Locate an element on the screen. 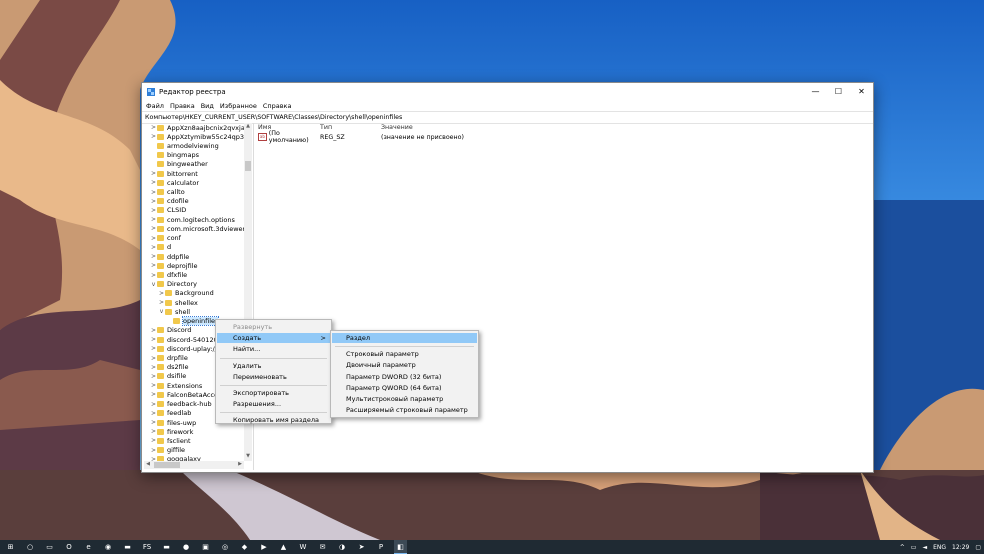 The image size is (984, 554). tree-item: > d is located at coordinates (160, 247).